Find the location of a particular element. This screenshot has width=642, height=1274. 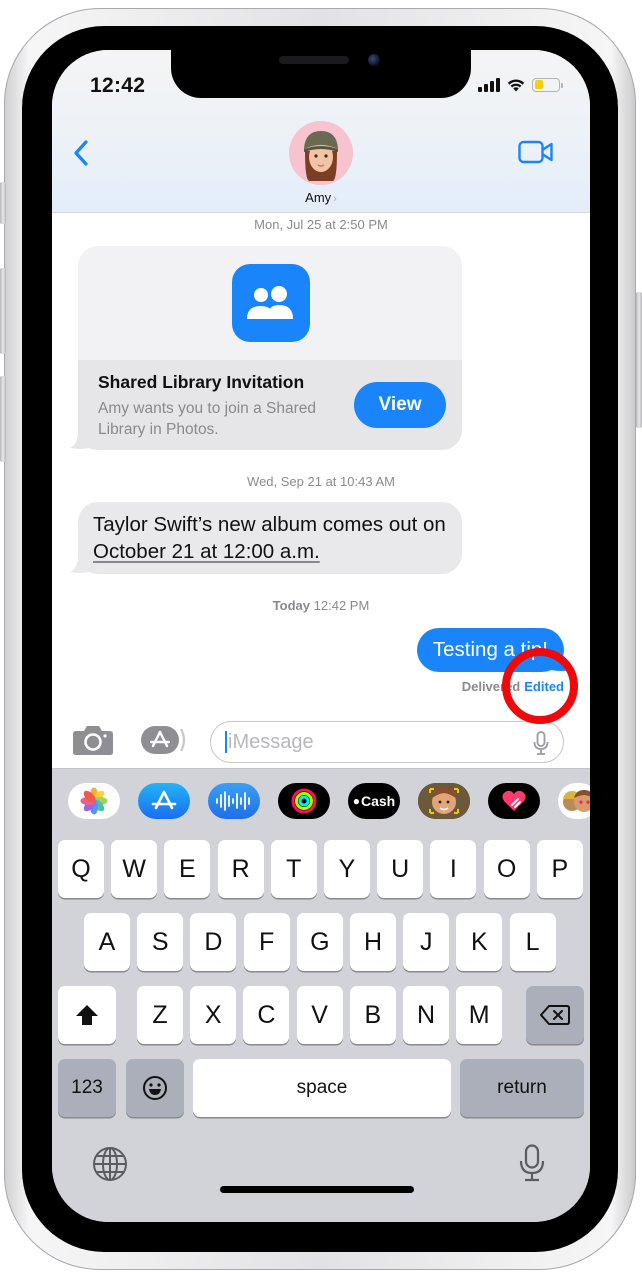

key-u: U is located at coordinates (400, 869).